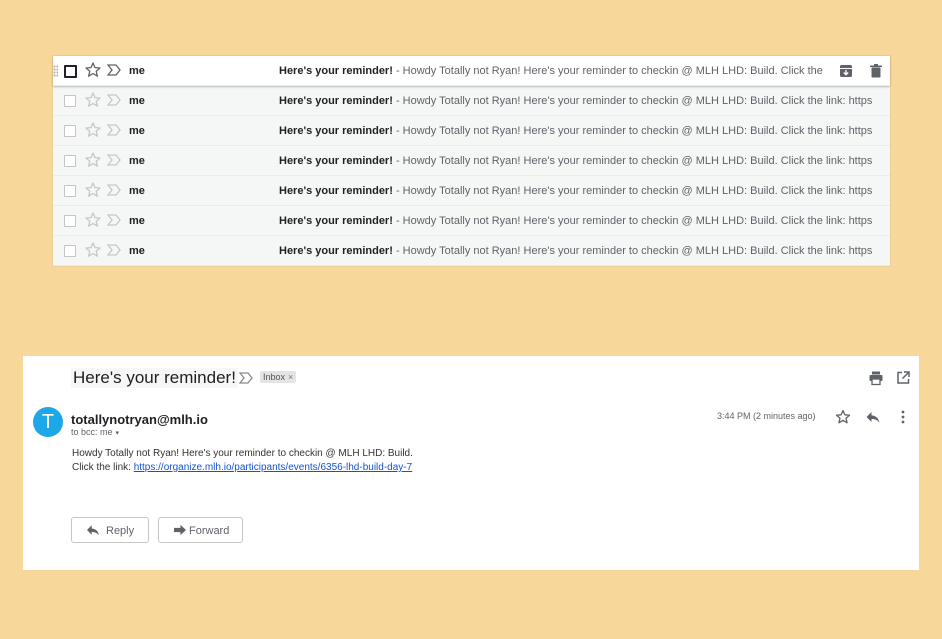 The image size is (942, 639). What do you see at coordinates (274, 377) in the screenshot?
I see `label-text: Inbox` at bounding box center [274, 377].